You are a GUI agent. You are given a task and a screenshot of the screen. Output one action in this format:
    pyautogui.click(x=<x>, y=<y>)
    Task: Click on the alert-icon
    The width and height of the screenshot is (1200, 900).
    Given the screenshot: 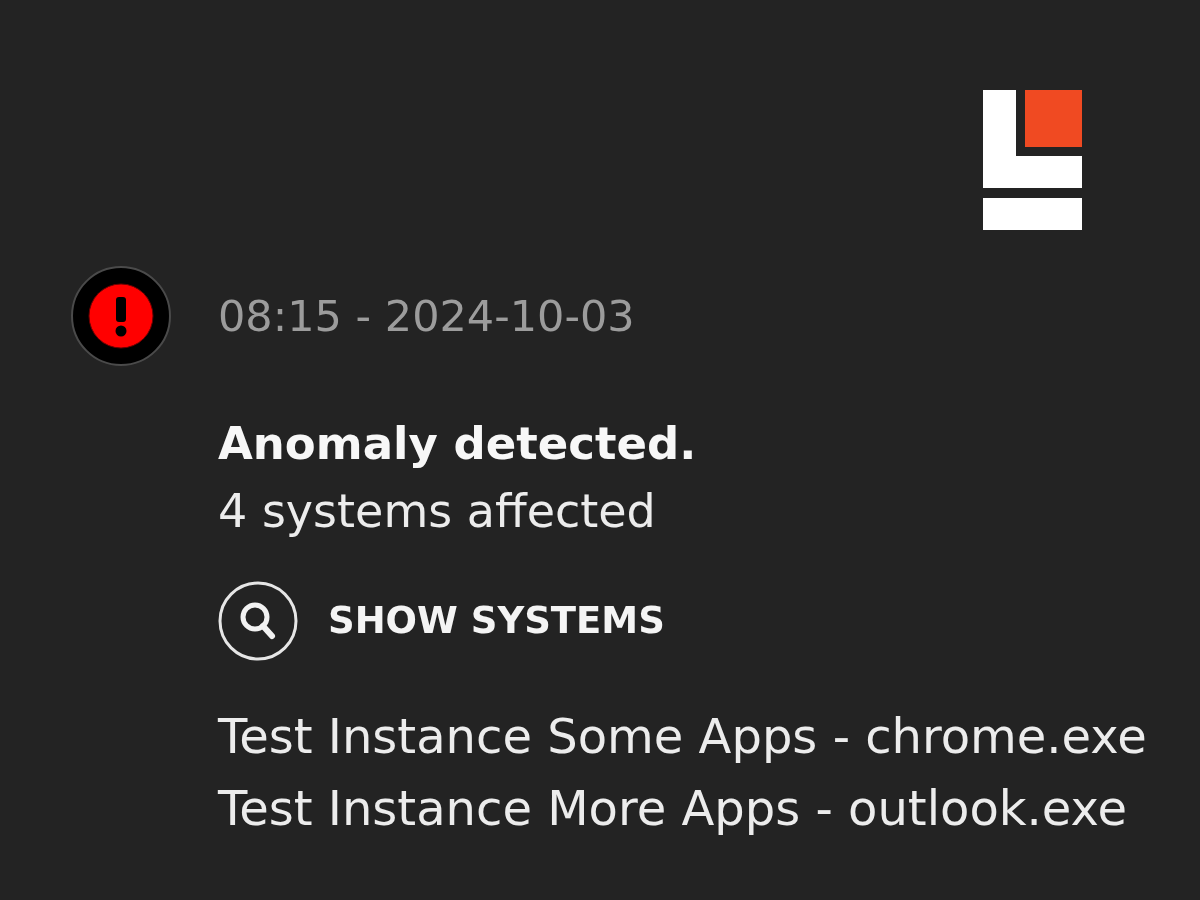 What is the action you would take?
    pyautogui.click(x=121, y=316)
    